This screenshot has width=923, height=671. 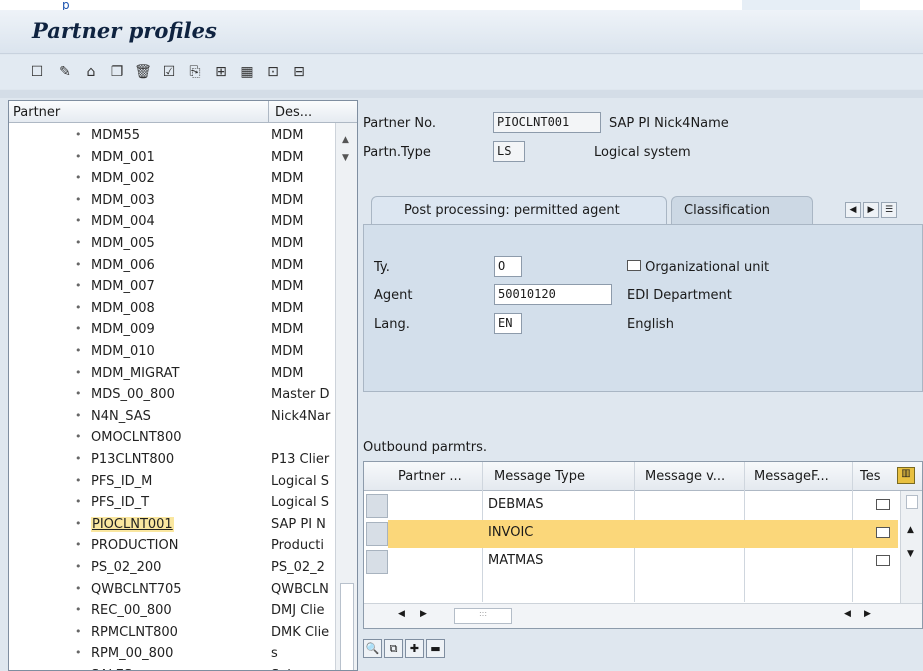 What do you see at coordinates (172, 287) in the screenshot?
I see `tree-row: • MDM_007 MDM` at bounding box center [172, 287].